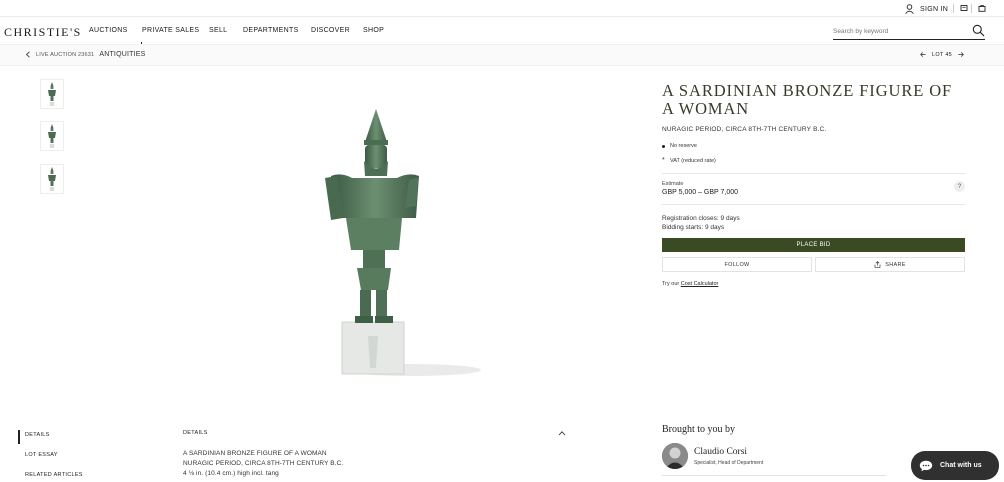 This screenshot has width=1004, height=482. What do you see at coordinates (108, 30) in the screenshot?
I see `nav-auctions: AUCTIONS` at bounding box center [108, 30].